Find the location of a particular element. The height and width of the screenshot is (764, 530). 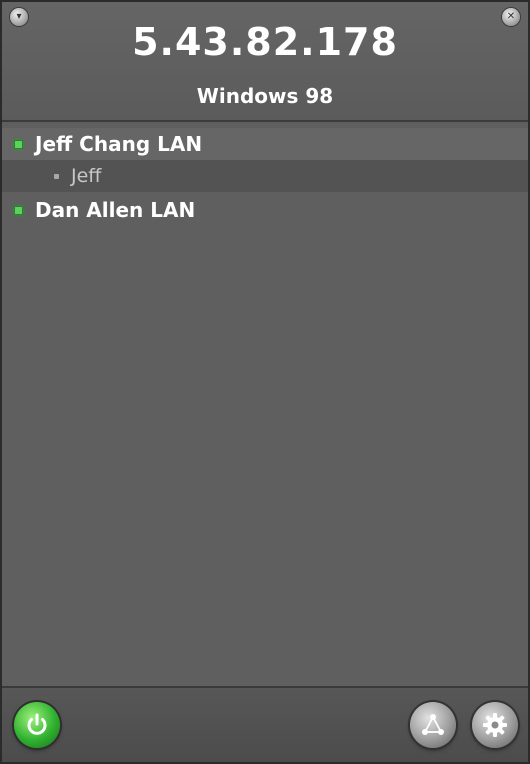

power-button is located at coordinates (37, 725).